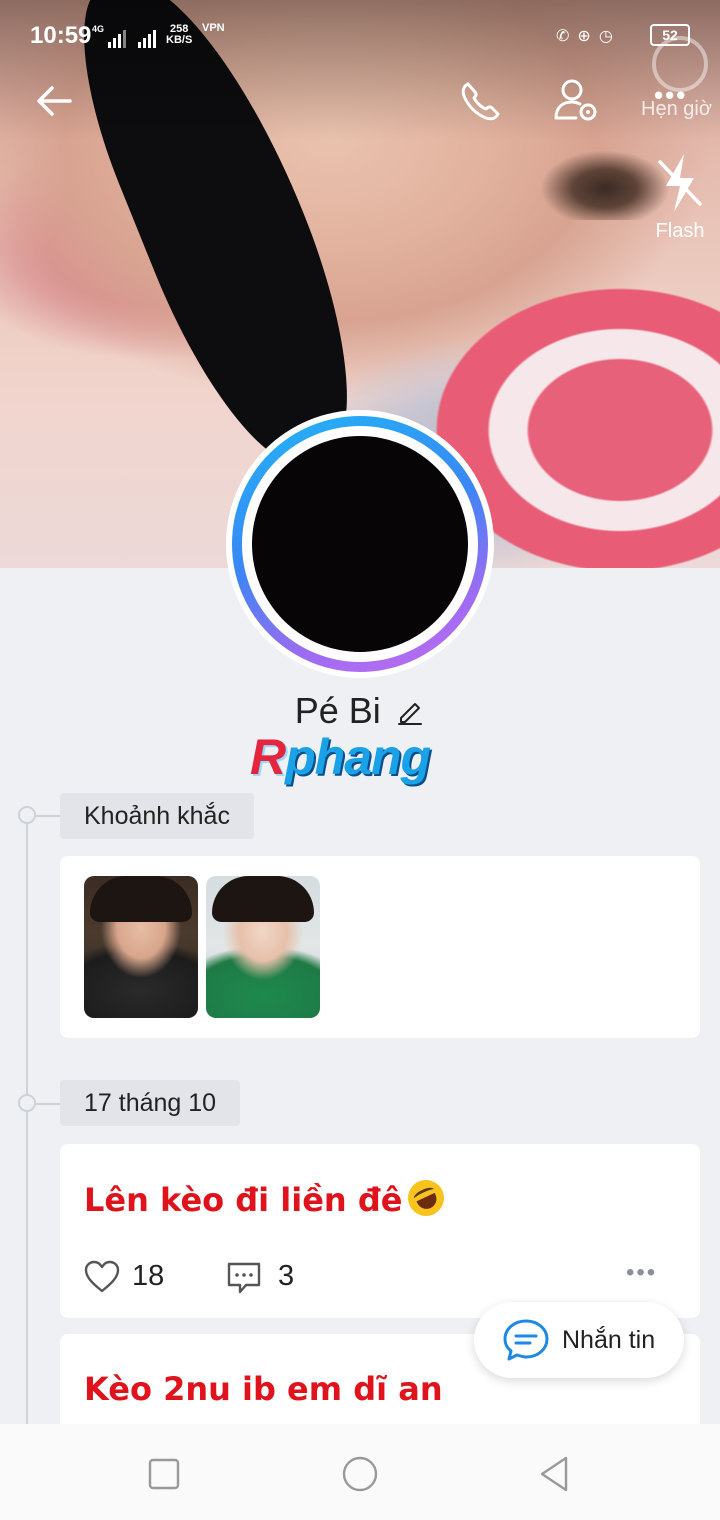 The width and height of the screenshot is (720, 1520). I want to click on more-options-icon: •••, so click(641, 1273).